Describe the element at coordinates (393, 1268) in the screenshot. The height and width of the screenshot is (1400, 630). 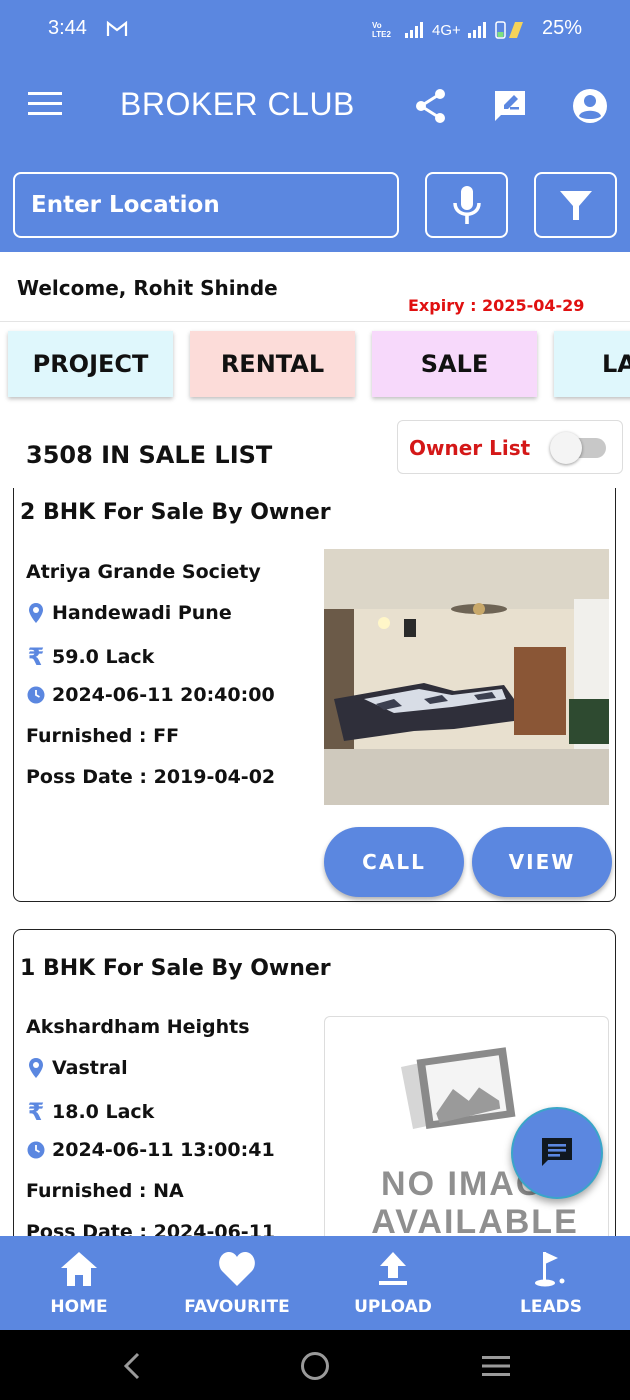
I see `upload-icon` at that location.